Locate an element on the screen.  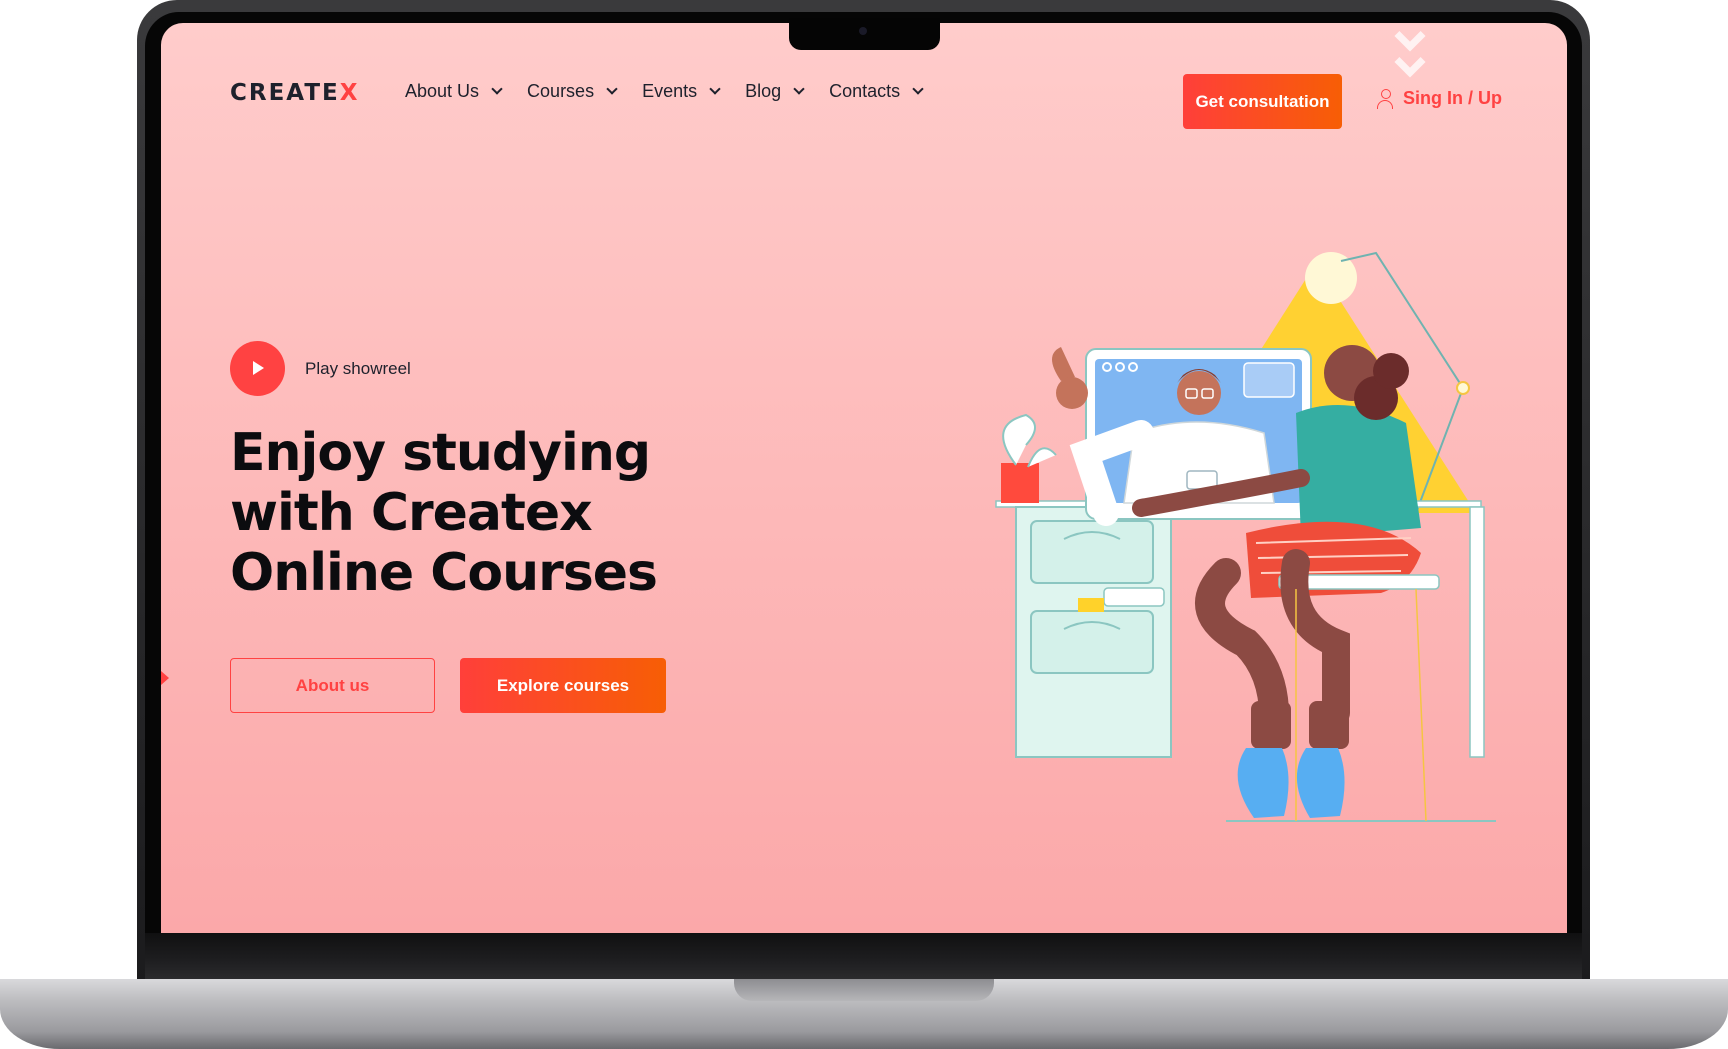
scroll-down-icon is located at coordinates (1411, 59).